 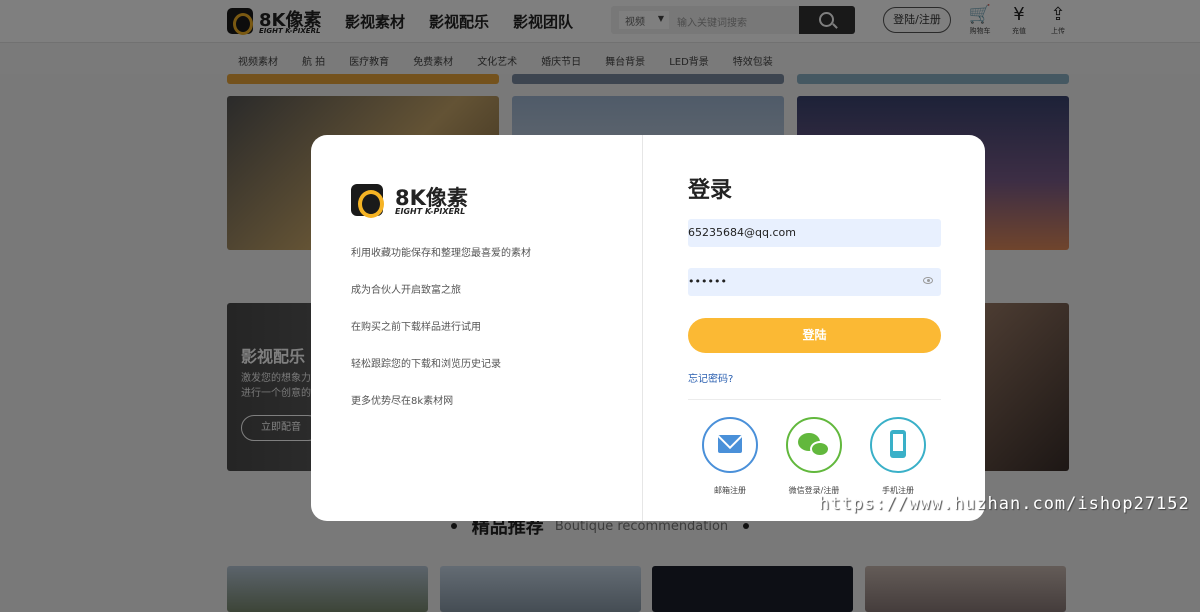 I want to click on email-icon, so click(x=730, y=445).